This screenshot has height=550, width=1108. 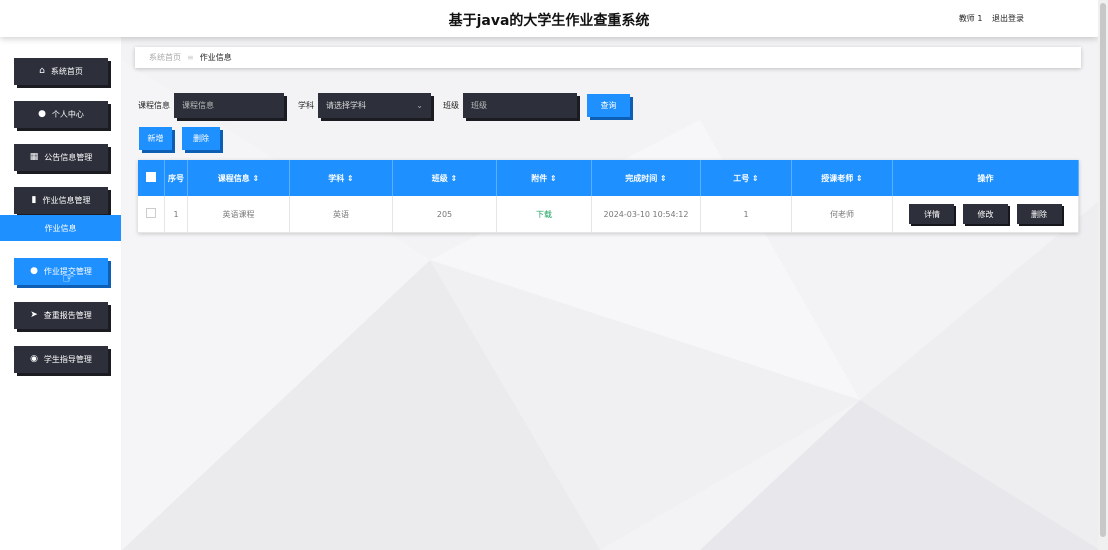 What do you see at coordinates (66, 200) in the screenshot?
I see `sidebar-item-label: 作业信息管理` at bounding box center [66, 200].